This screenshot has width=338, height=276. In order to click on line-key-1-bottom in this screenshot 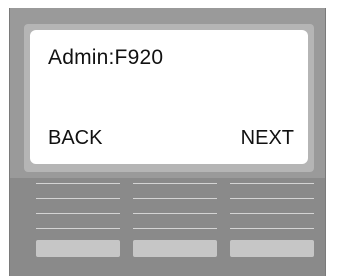, I will do `click(78, 213)`.